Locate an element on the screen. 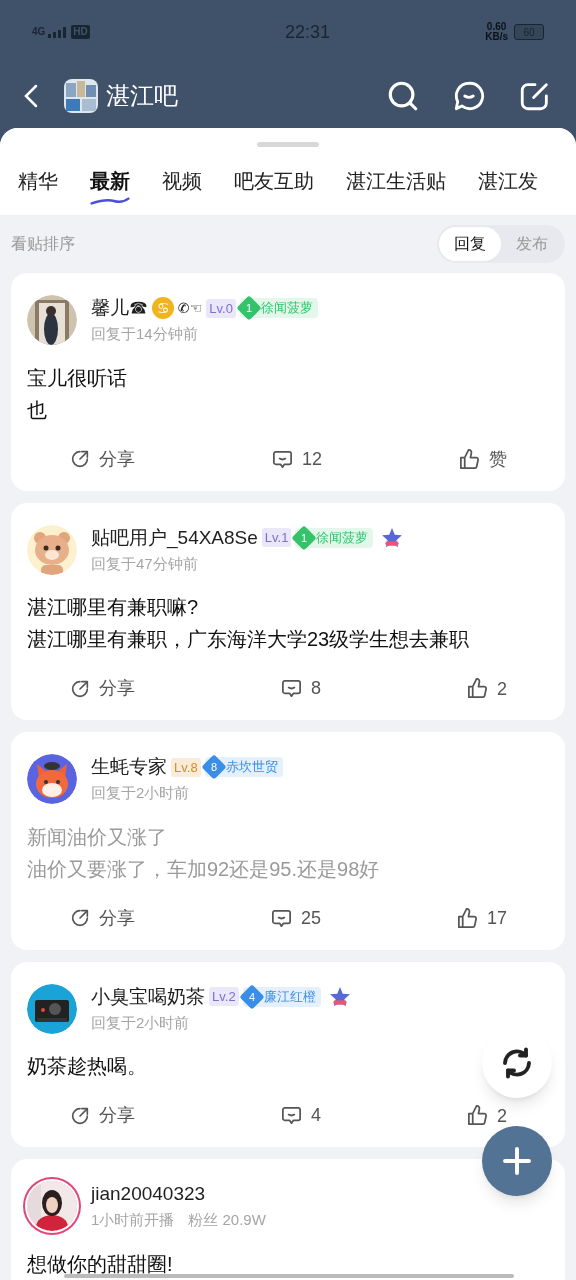 This screenshot has height=1280, width=576. category-tab: 吧友互助 is located at coordinates (274, 181).